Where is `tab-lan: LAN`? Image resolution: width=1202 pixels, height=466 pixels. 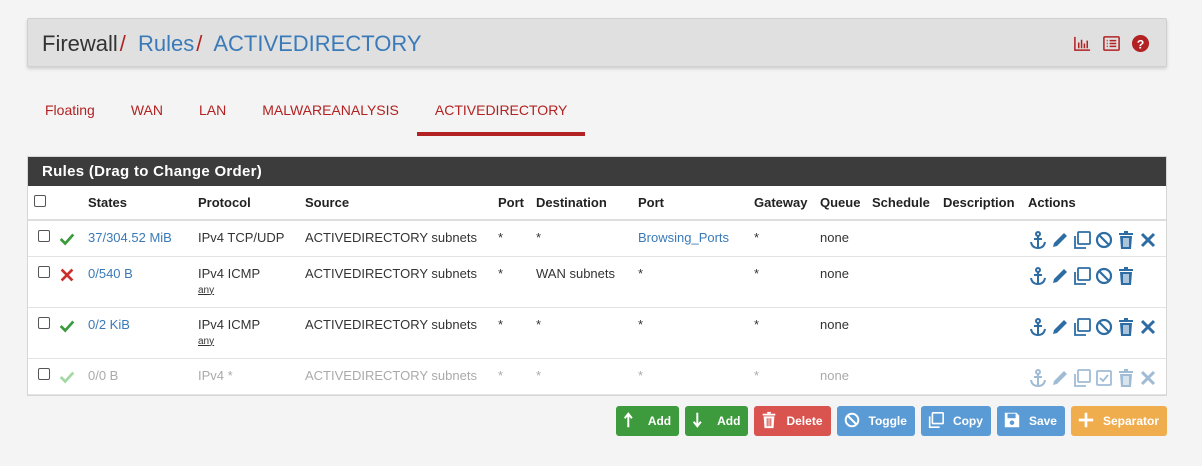 tab-lan: LAN is located at coordinates (212, 114).